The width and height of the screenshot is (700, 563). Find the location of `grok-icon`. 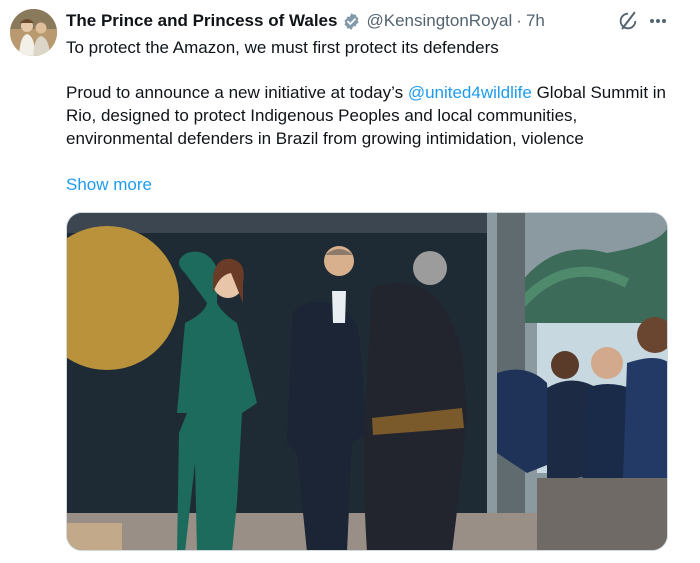

grok-icon is located at coordinates (628, 21).